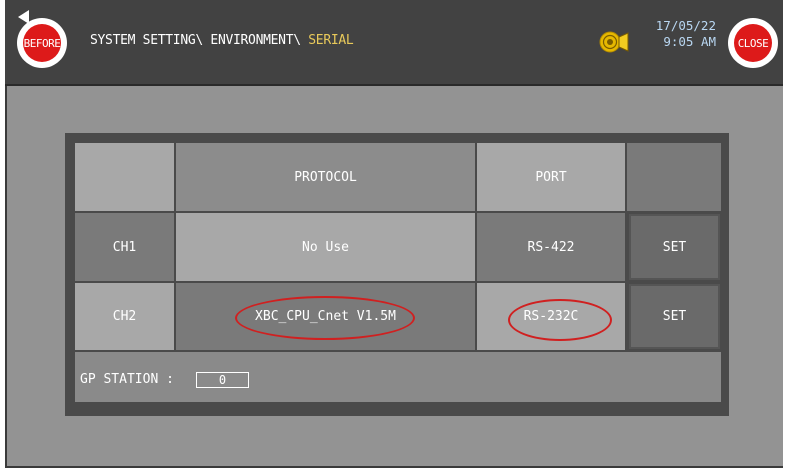 The width and height of the screenshot is (785, 470). I want to click on port-highlight-ellipse, so click(560, 320).